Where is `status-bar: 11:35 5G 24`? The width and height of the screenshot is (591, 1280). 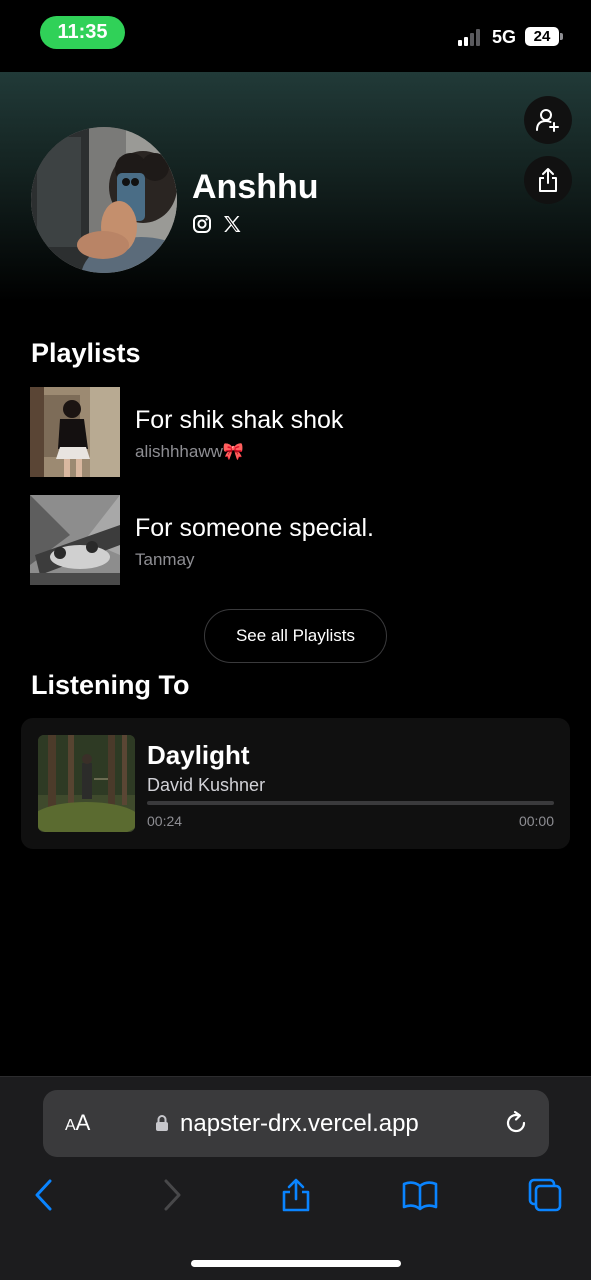 status-bar: 11:35 5G 24 is located at coordinates (295, 36).